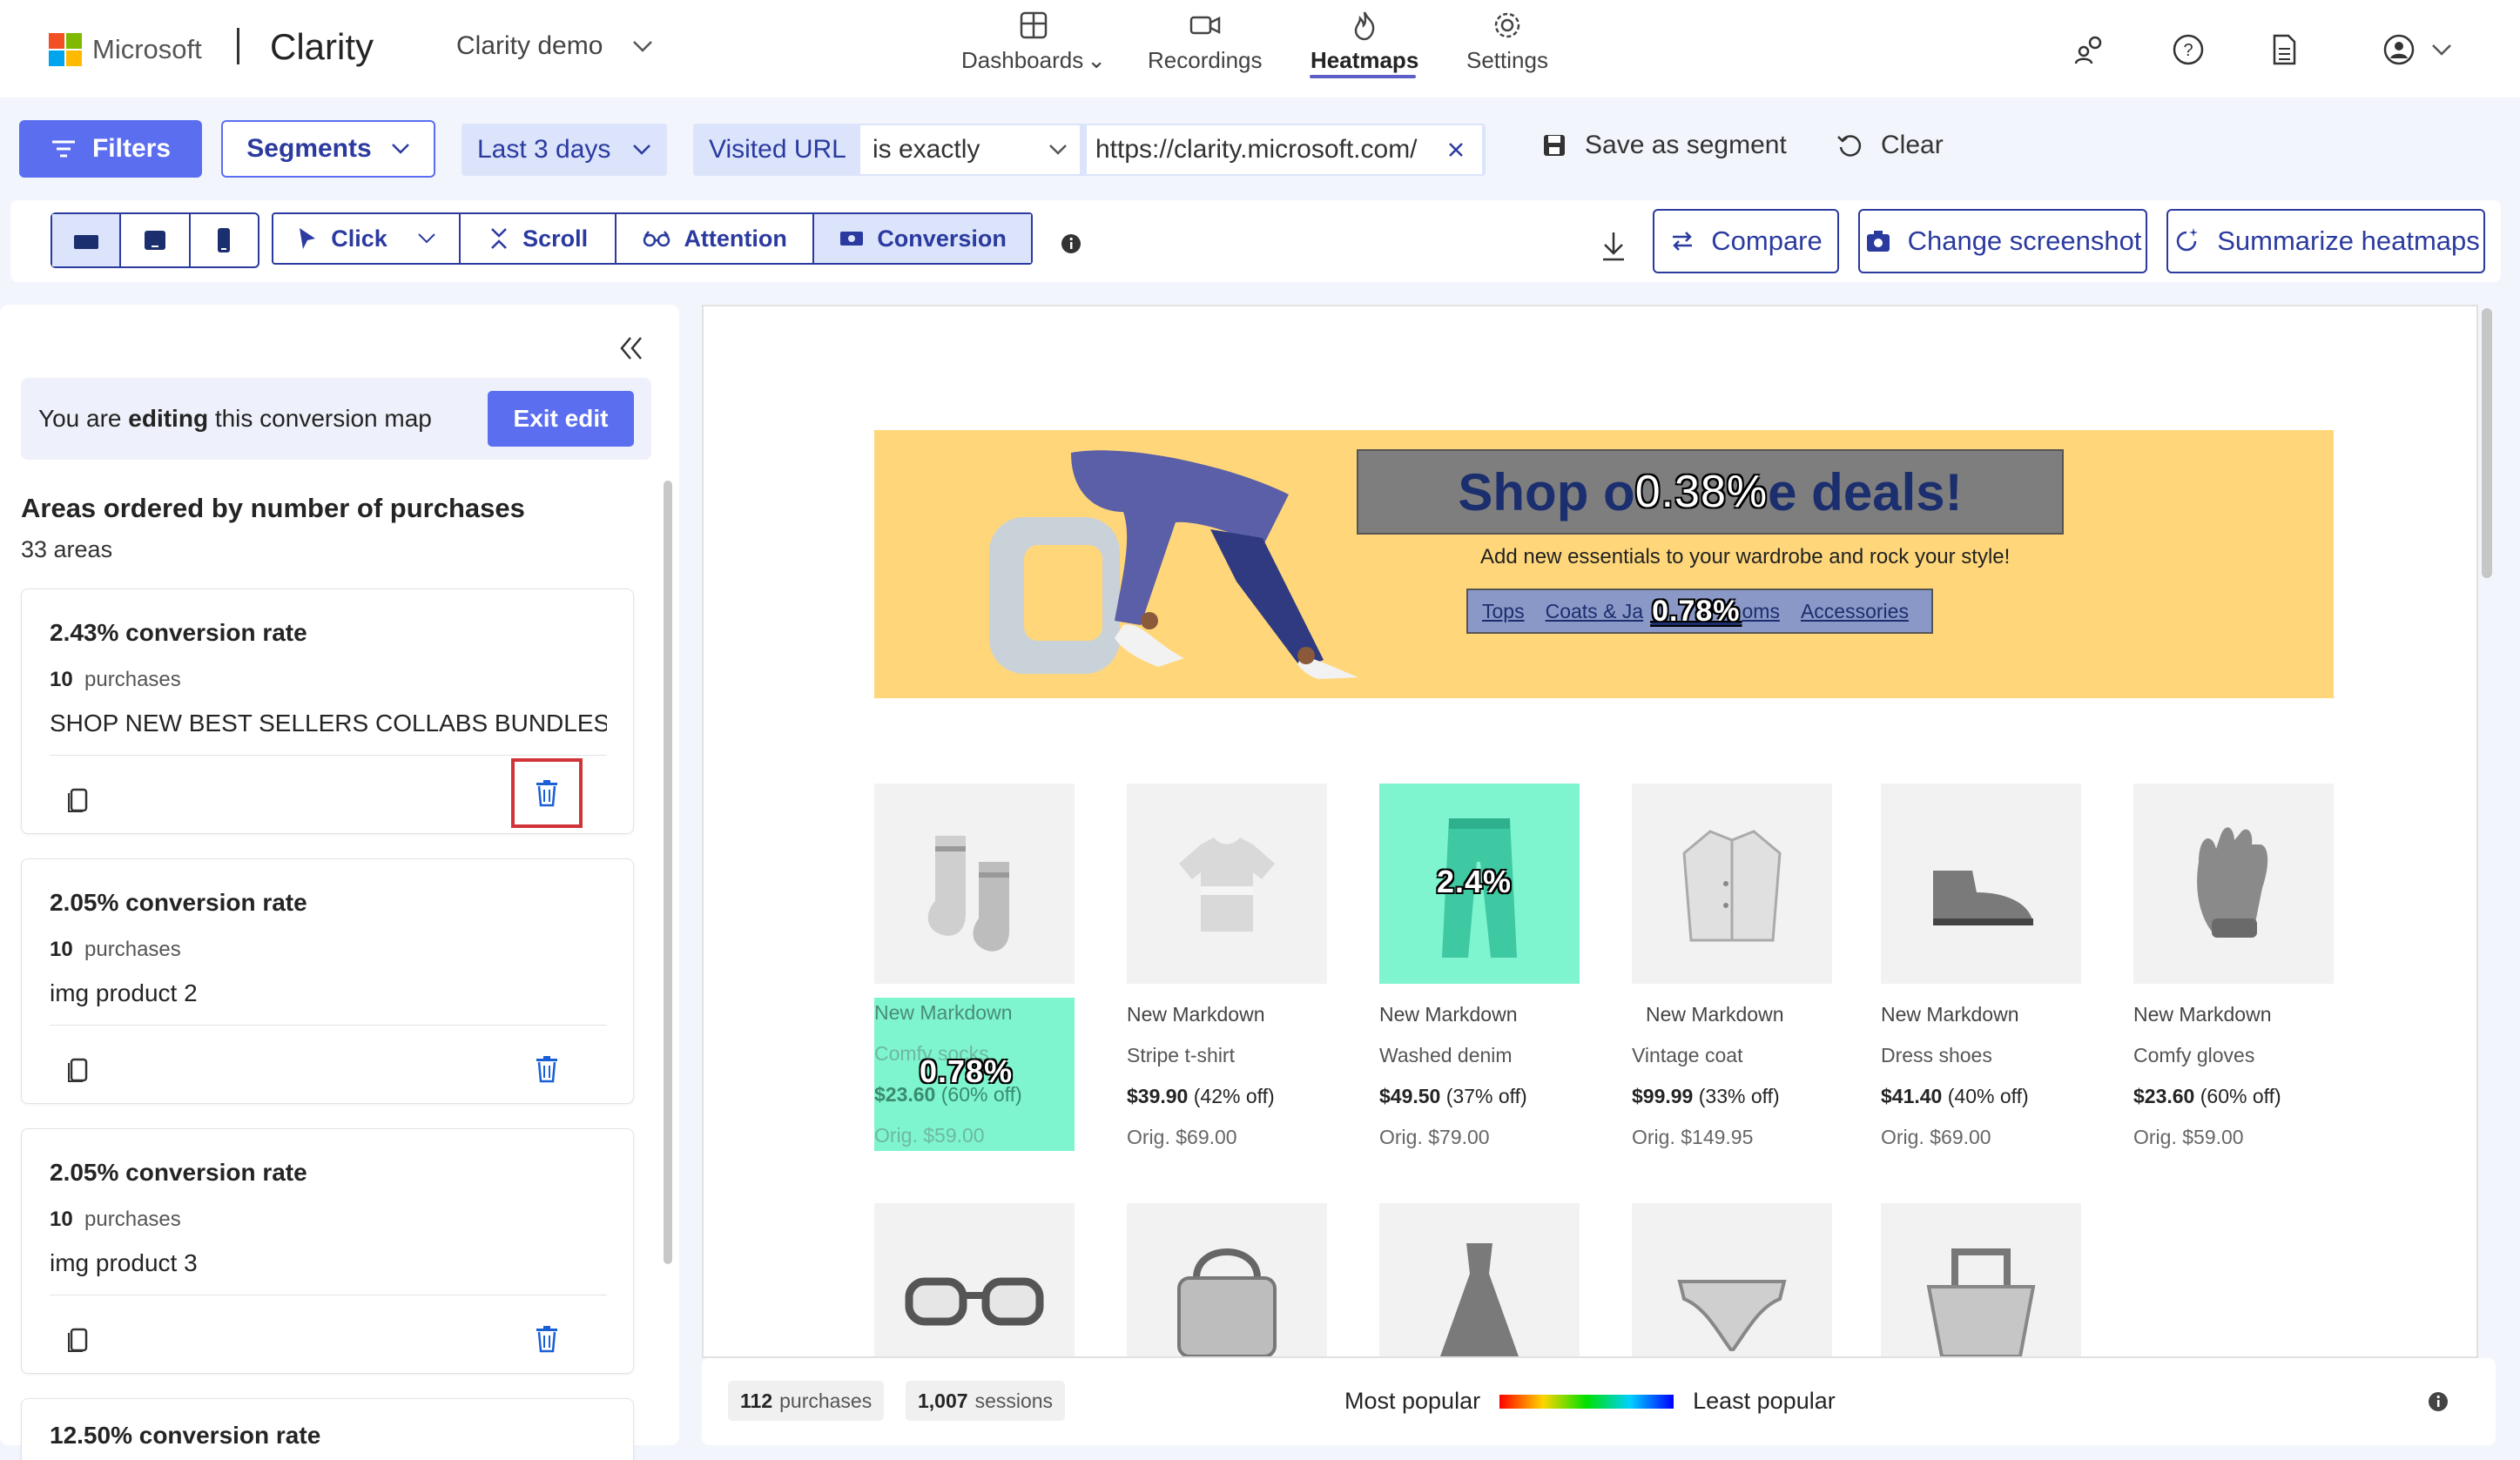 The width and height of the screenshot is (2520, 1460). I want to click on banner-title-area: Shop o 0.38% e deals!, so click(1710, 492).